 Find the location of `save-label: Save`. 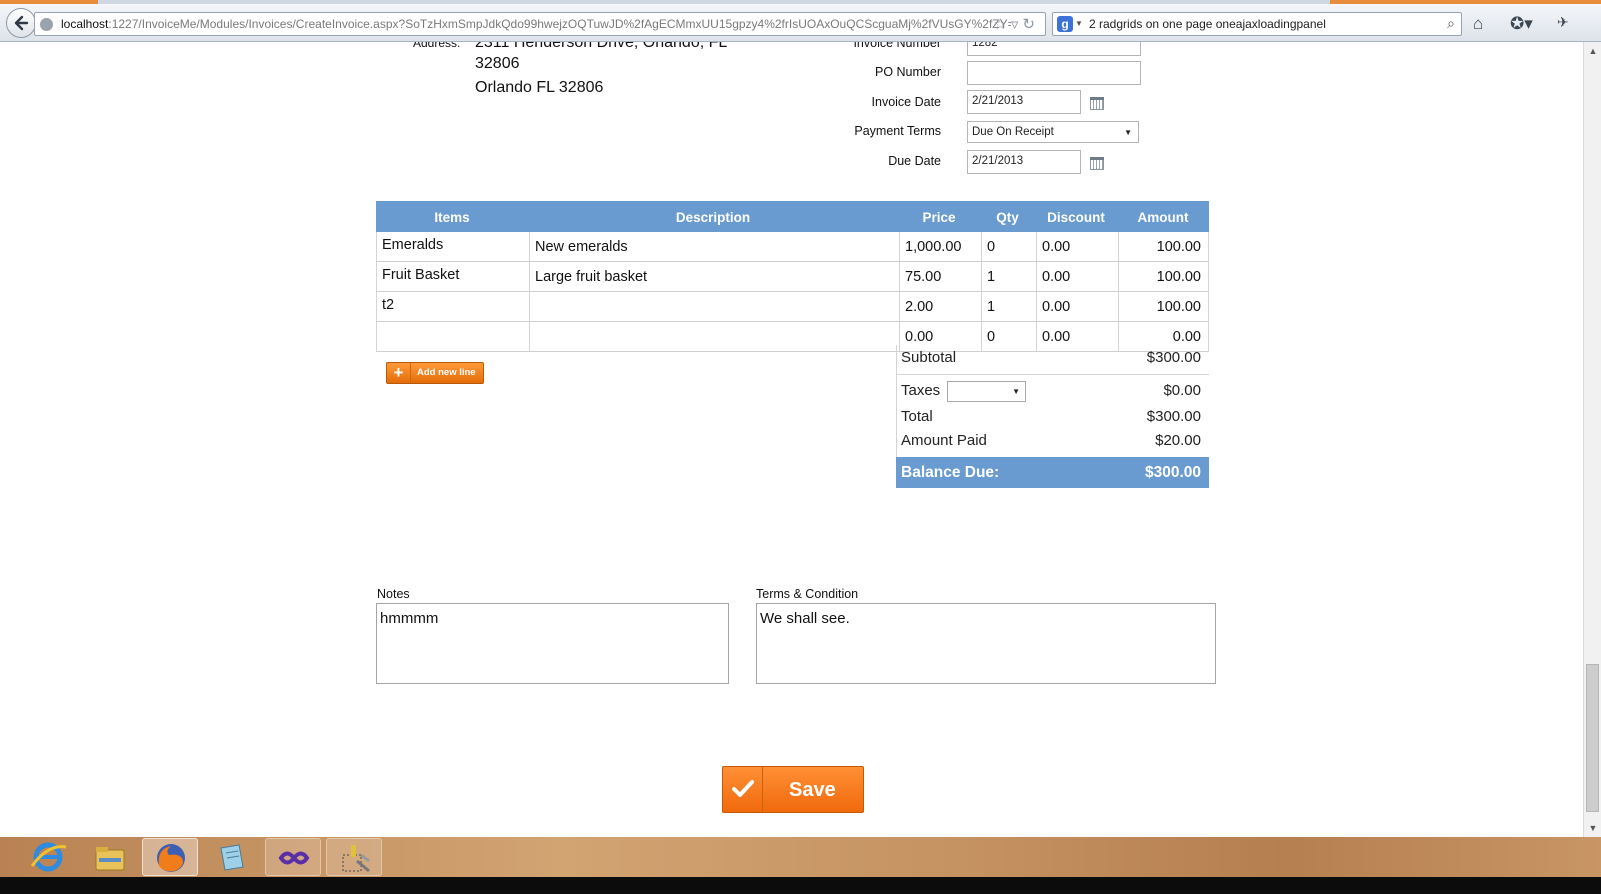

save-label: Save is located at coordinates (812, 790).